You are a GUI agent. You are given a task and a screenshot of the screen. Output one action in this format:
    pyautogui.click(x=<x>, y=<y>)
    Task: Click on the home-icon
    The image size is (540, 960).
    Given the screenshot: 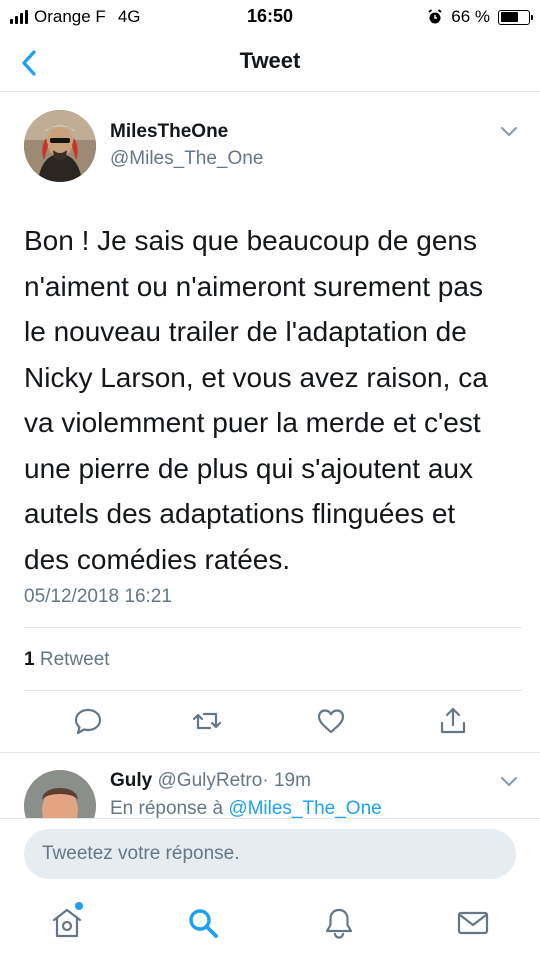 What is the action you would take?
    pyautogui.click(x=67, y=923)
    